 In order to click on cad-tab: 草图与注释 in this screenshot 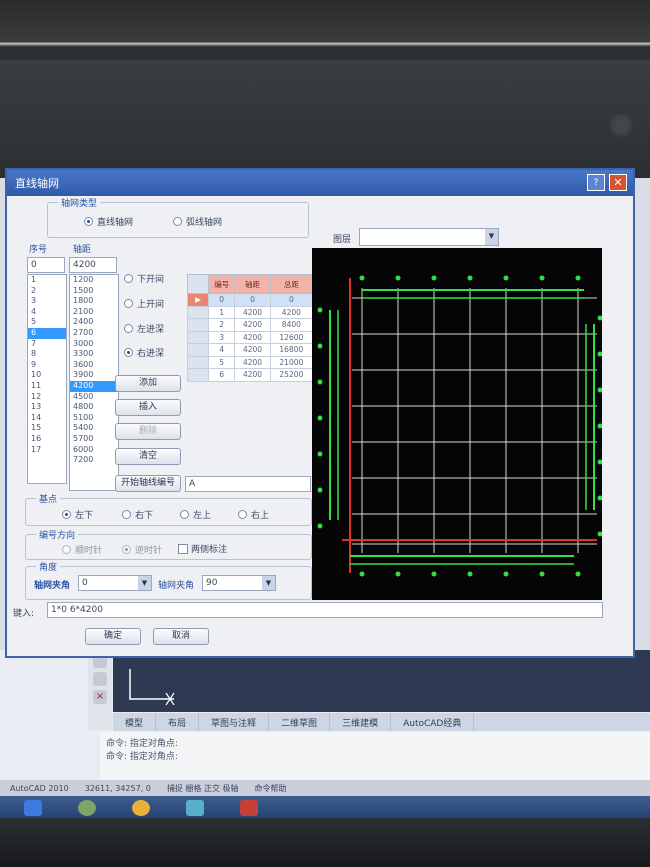, I will do `click(234, 722)`.